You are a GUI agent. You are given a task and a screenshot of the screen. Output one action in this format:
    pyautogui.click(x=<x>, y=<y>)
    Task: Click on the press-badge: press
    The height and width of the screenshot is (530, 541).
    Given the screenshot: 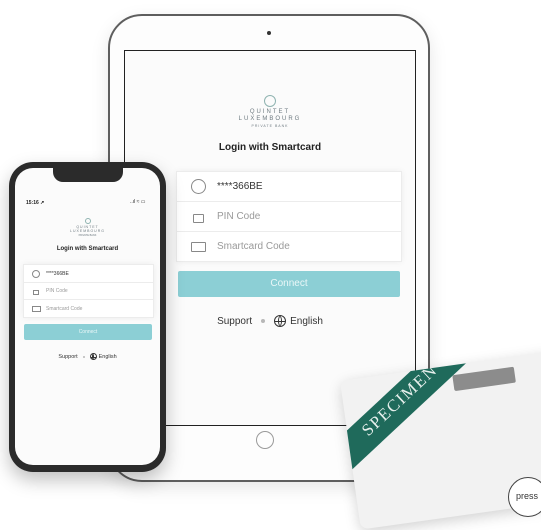 What is the action you would take?
    pyautogui.click(x=524, y=497)
    